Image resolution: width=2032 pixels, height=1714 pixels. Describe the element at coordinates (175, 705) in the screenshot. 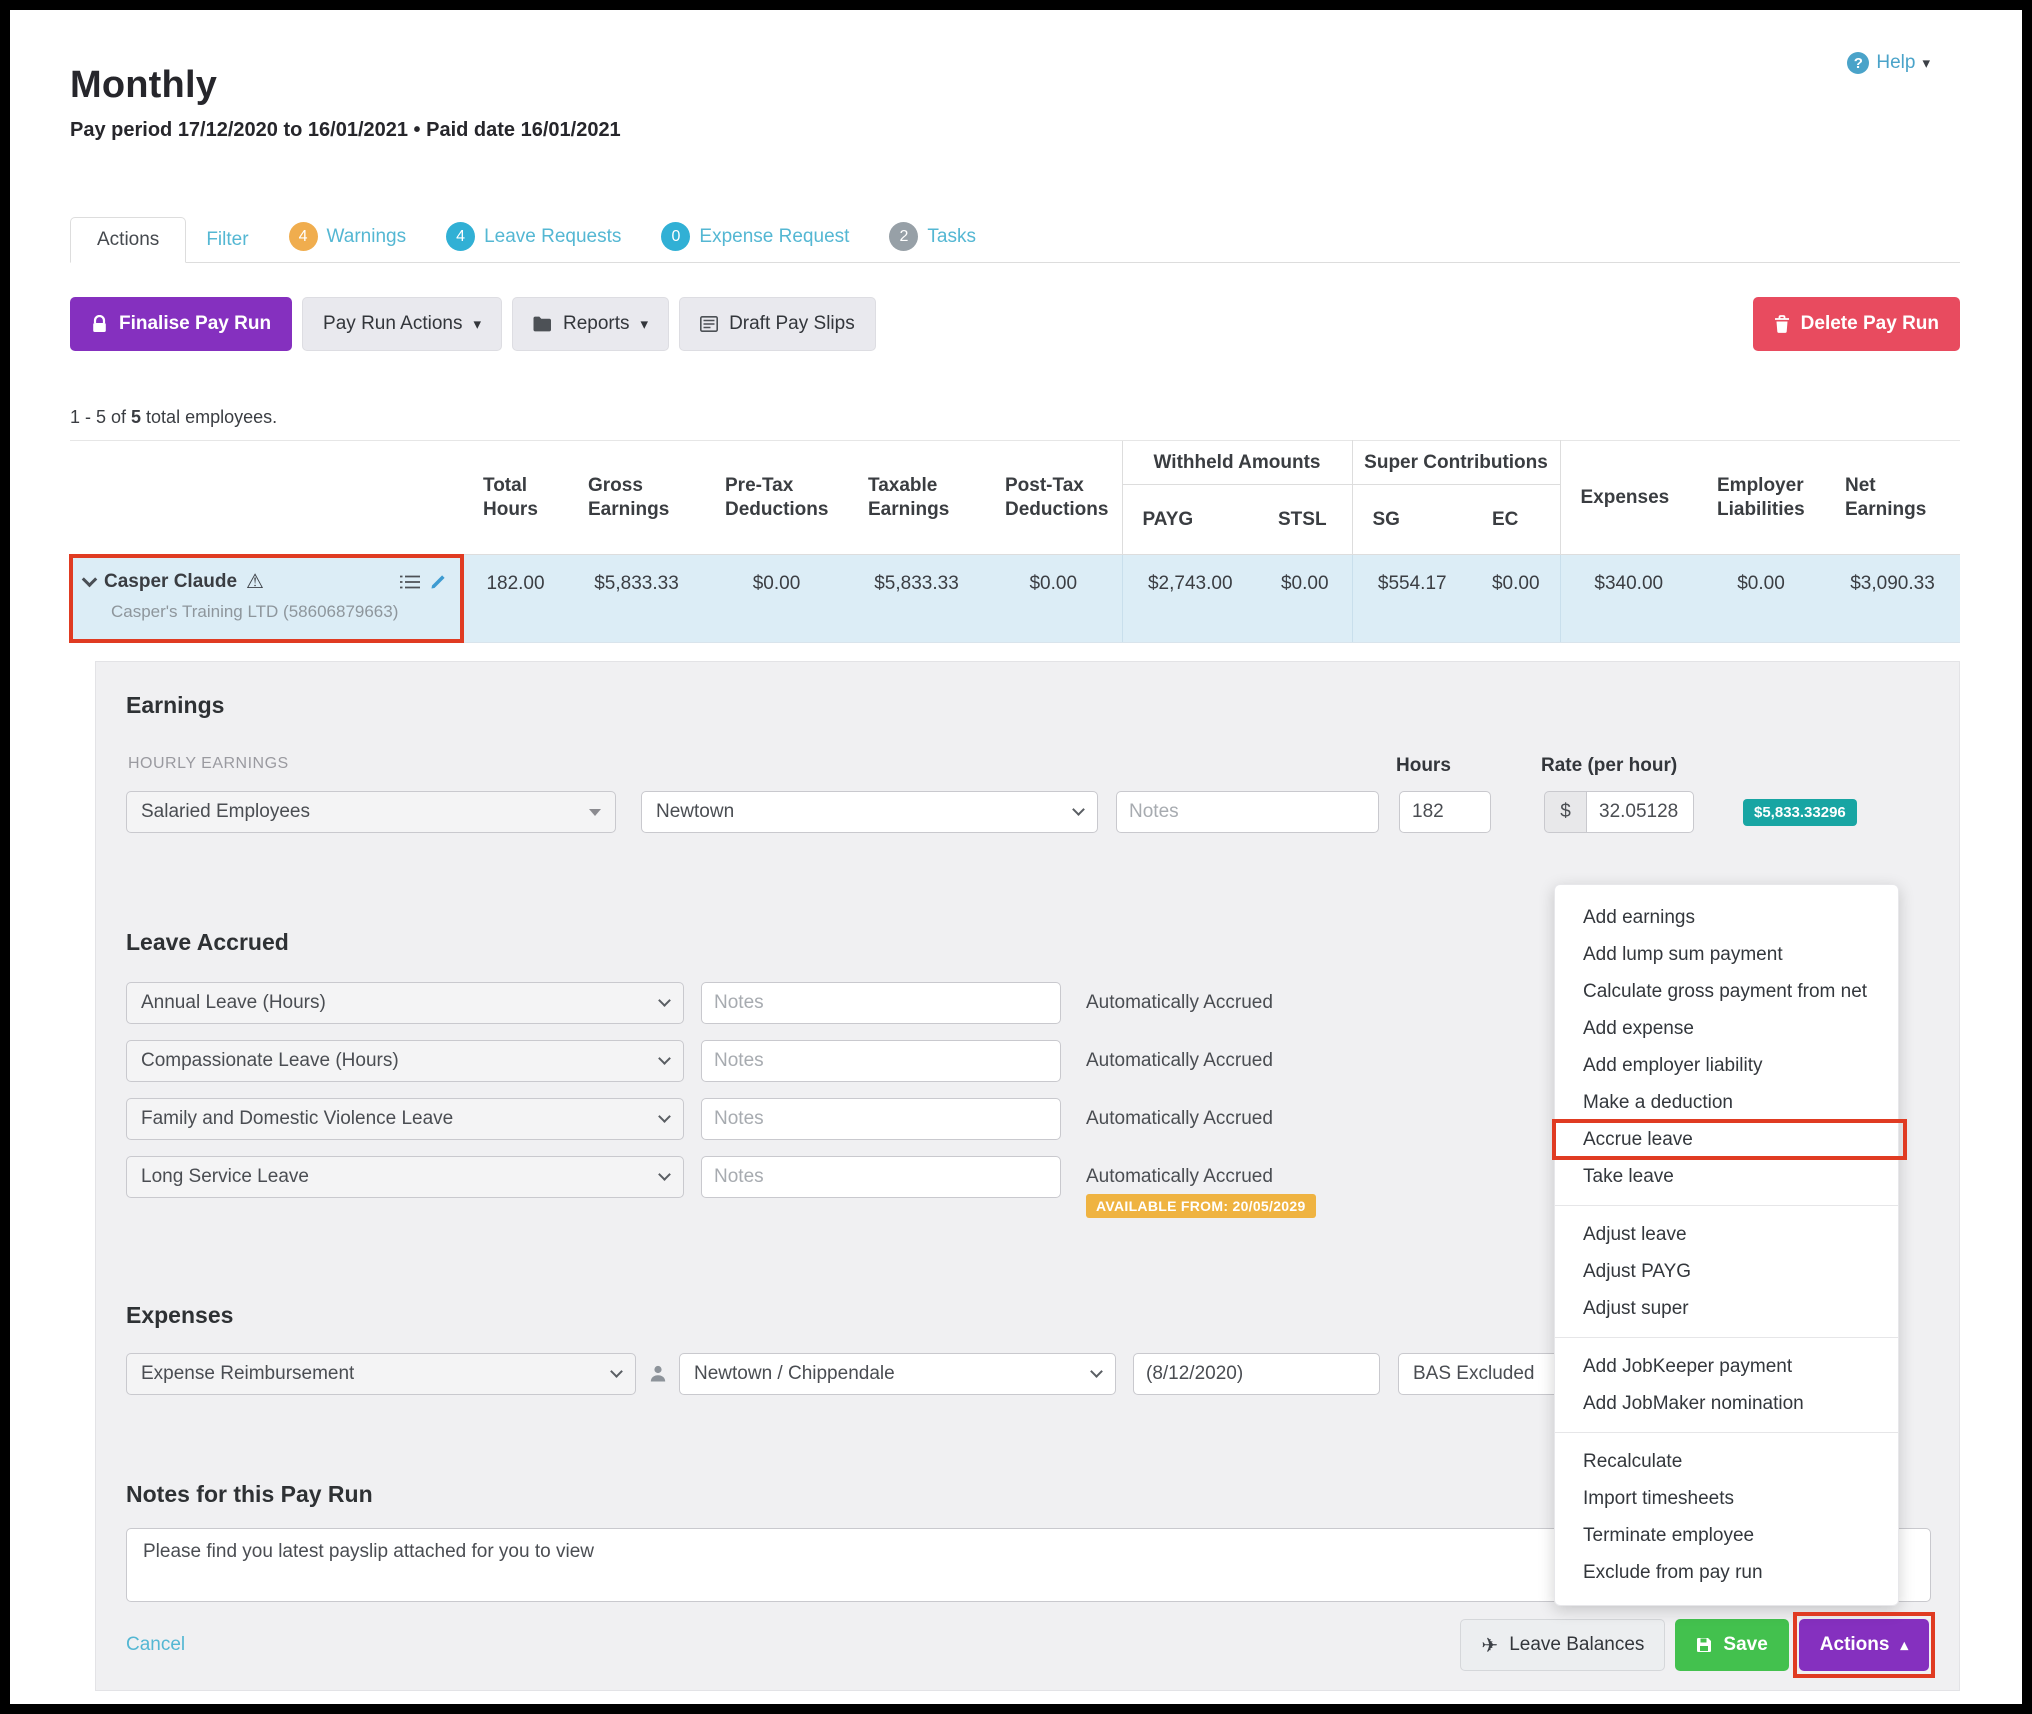

I see `earnings-heading: Earnings` at that location.